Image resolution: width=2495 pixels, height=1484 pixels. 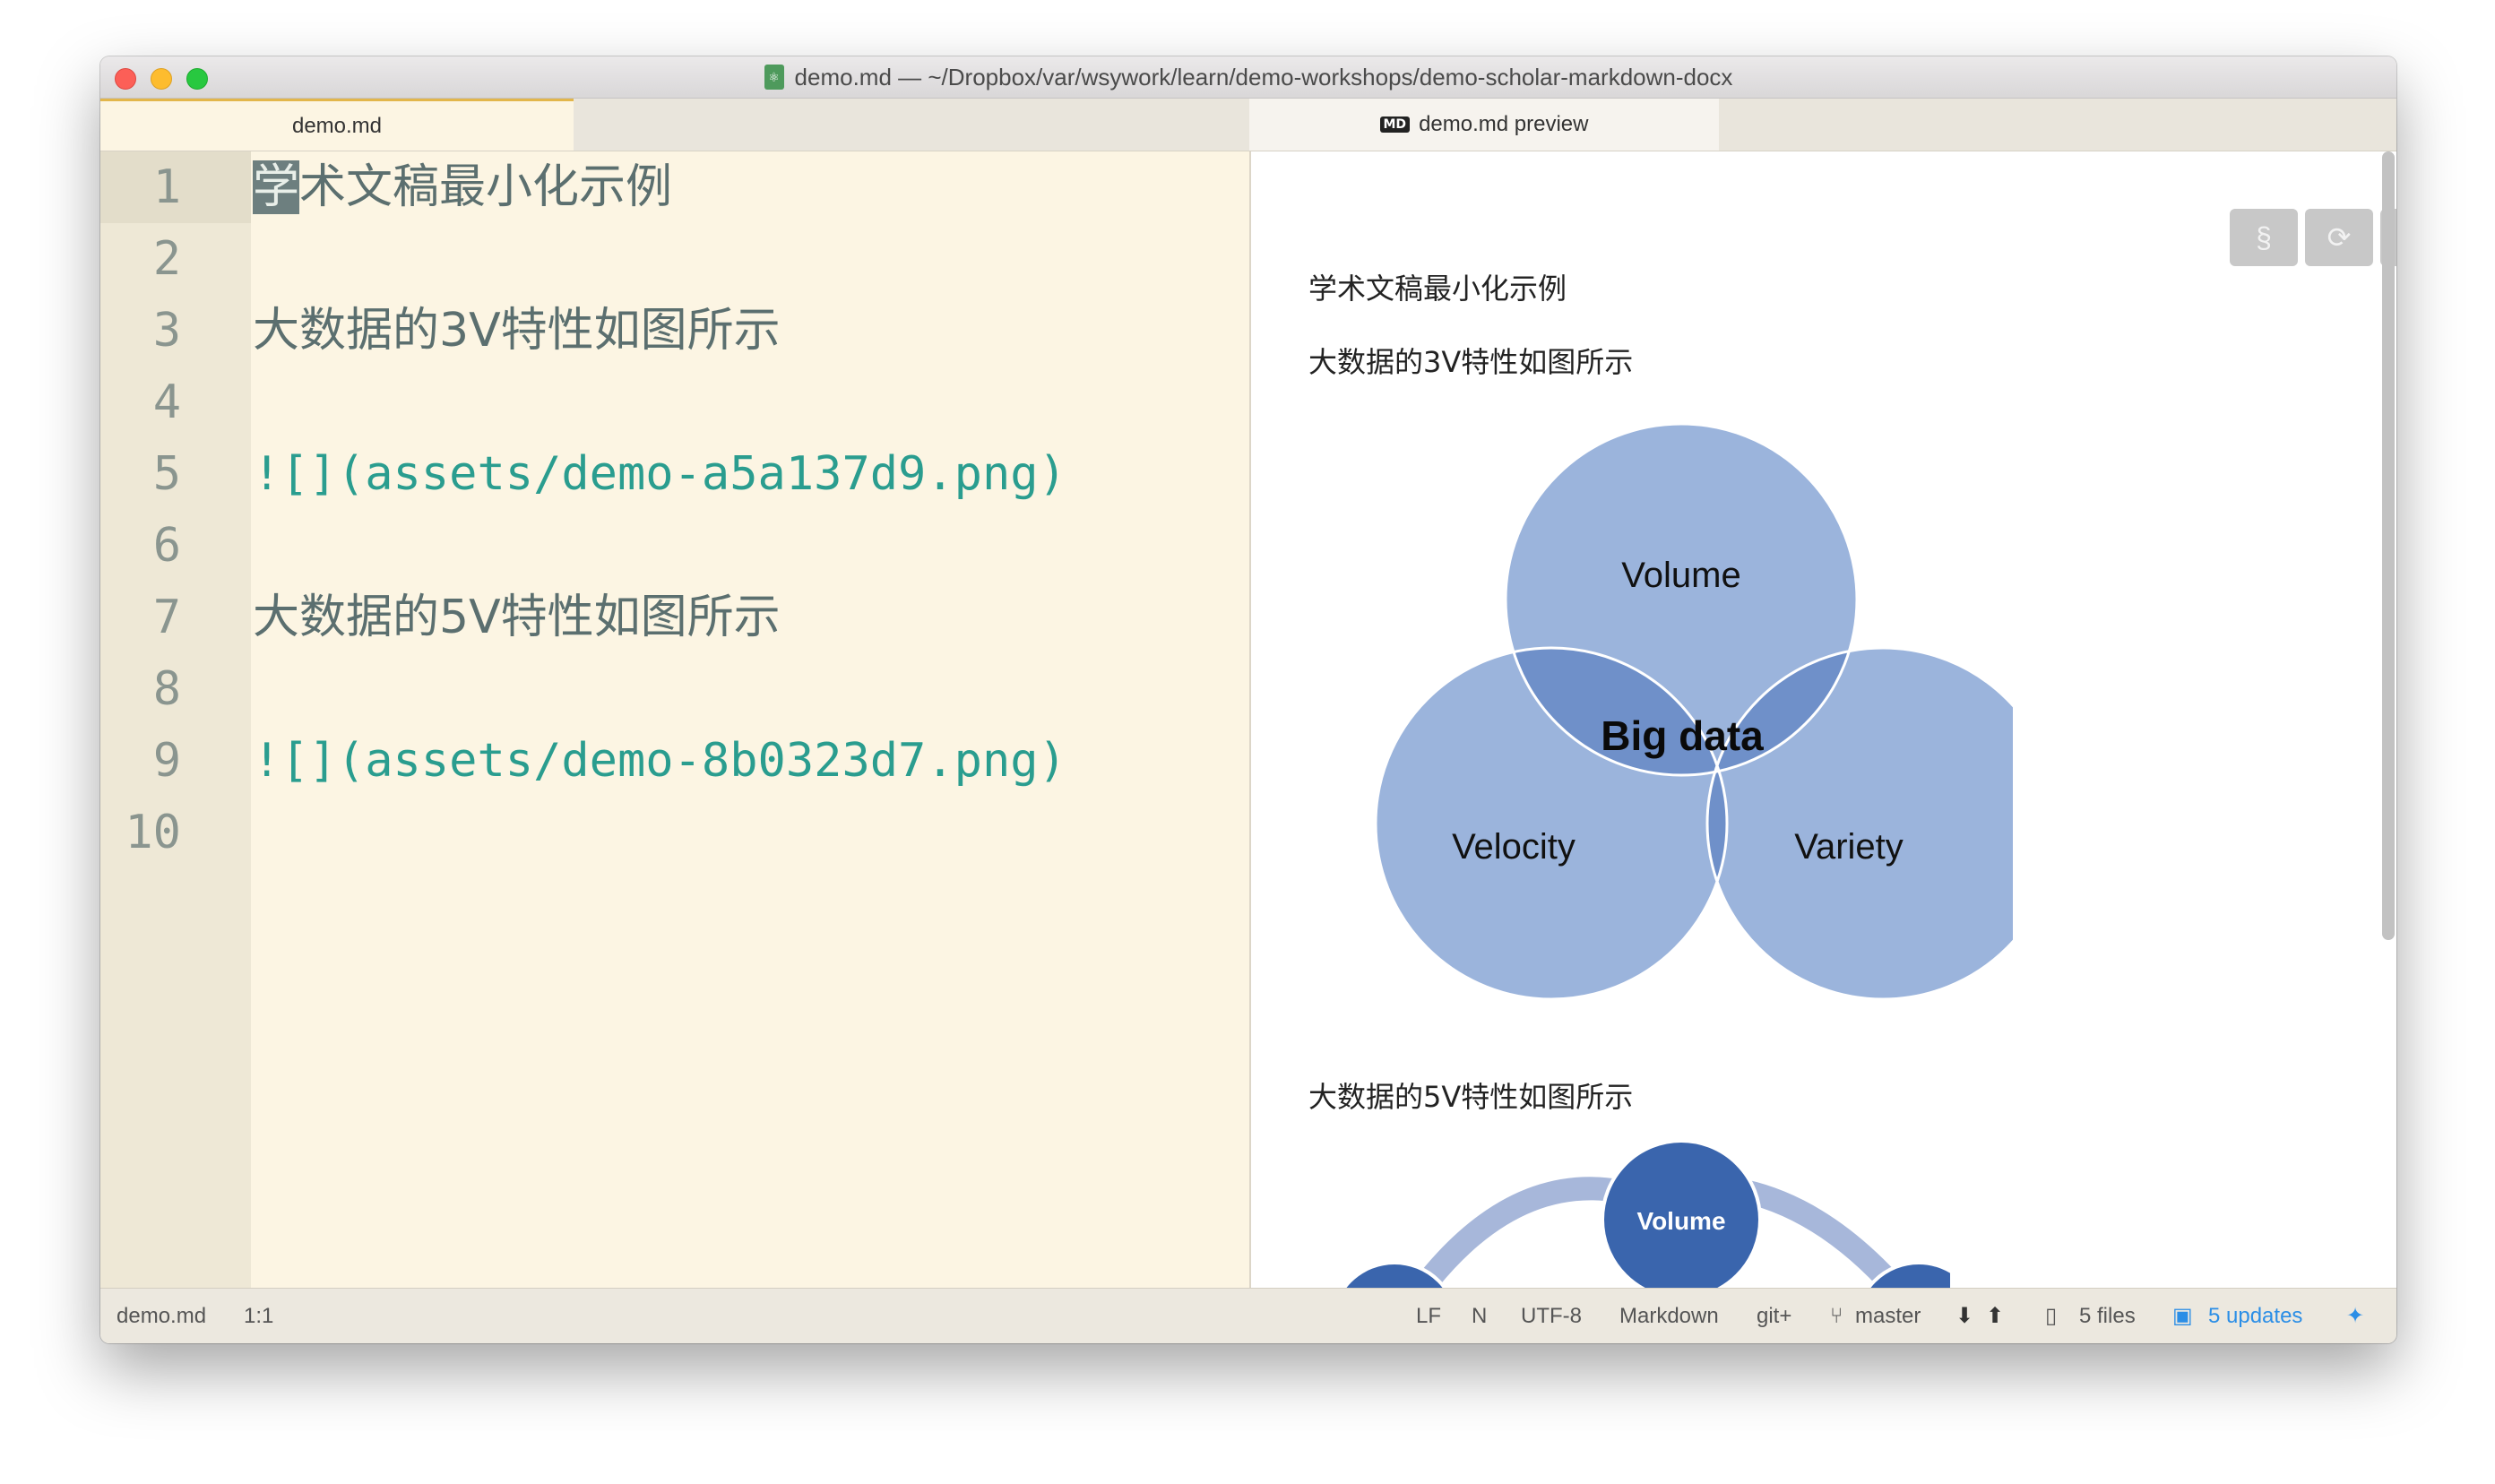 What do you see at coordinates (167, 259) in the screenshot?
I see `line-number: 2` at bounding box center [167, 259].